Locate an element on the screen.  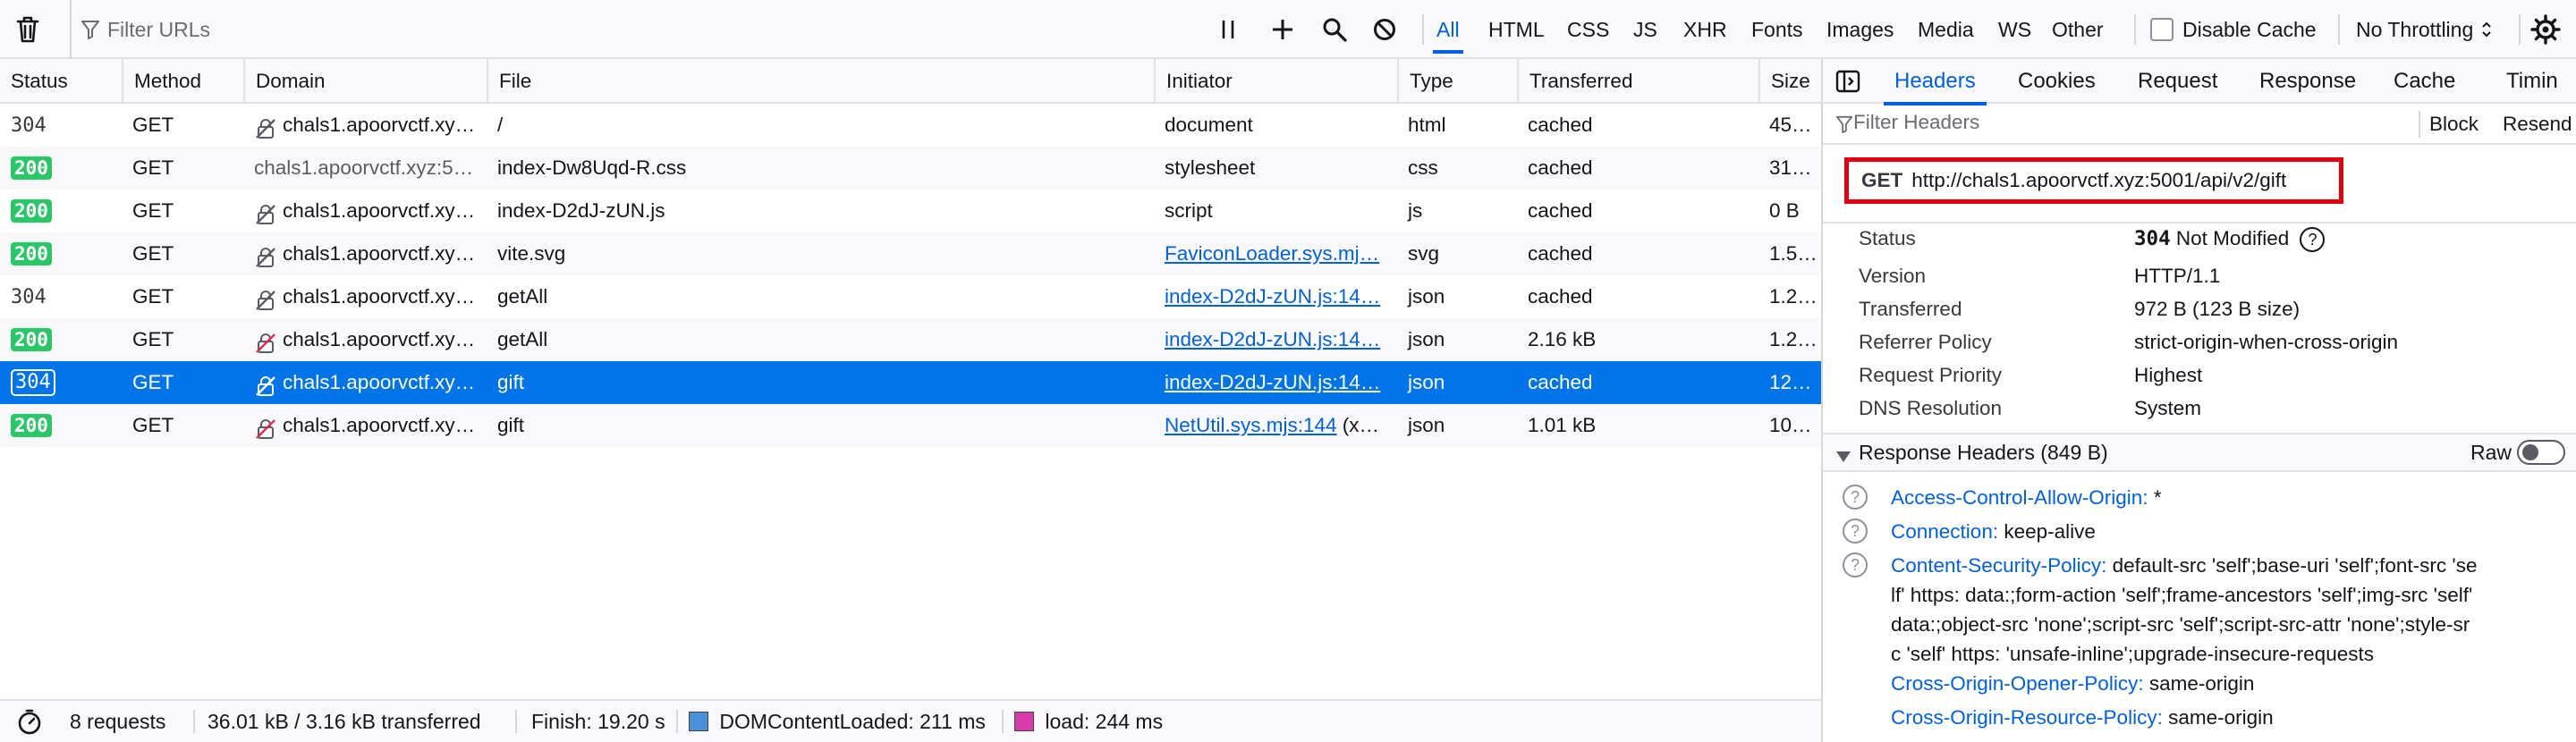
search-button is located at coordinates (1334, 29).